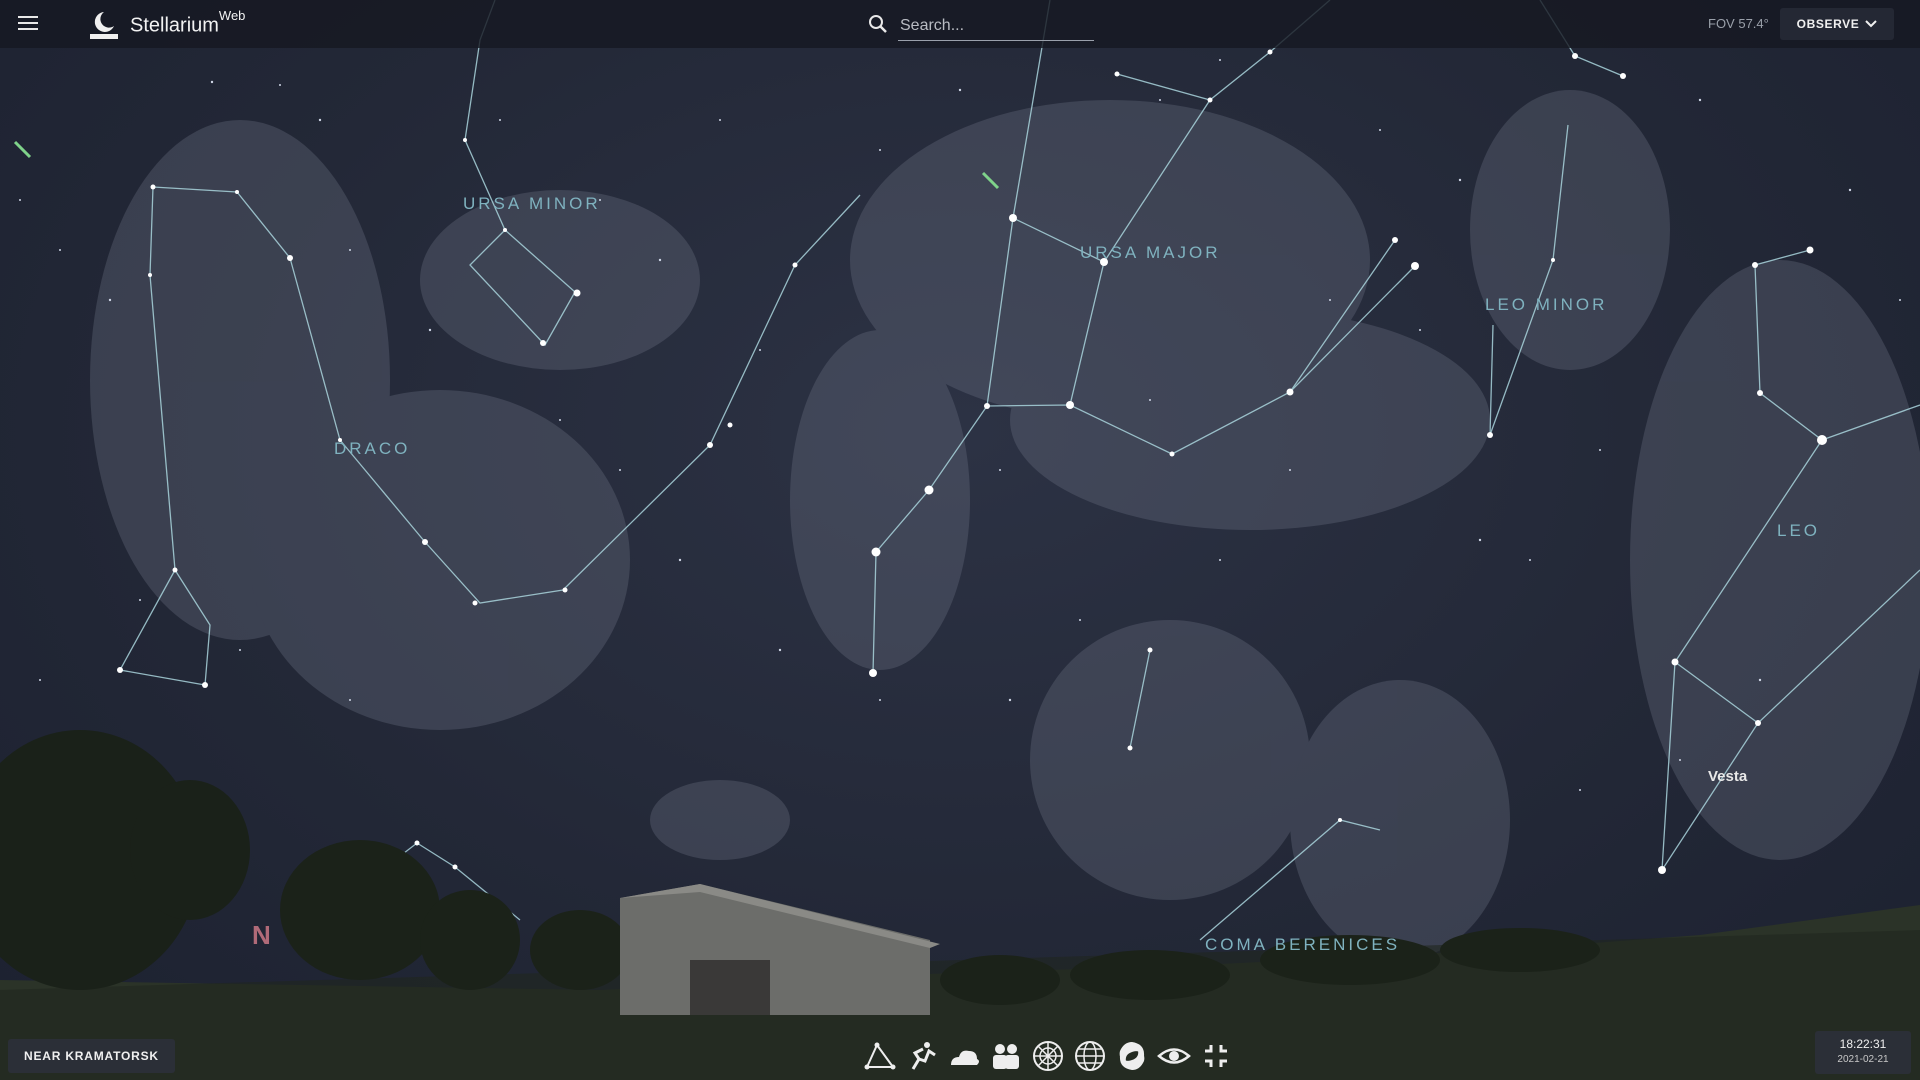 This screenshot has width=1920, height=1080. I want to click on night-mode-button, so click(1174, 1056).